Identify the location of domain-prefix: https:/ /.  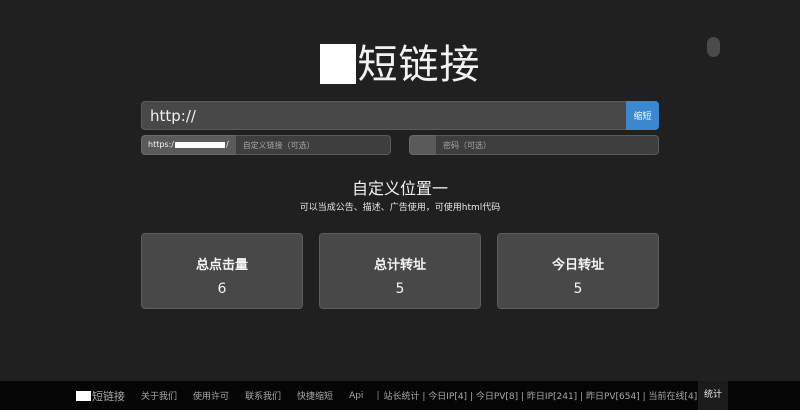
(188, 145).